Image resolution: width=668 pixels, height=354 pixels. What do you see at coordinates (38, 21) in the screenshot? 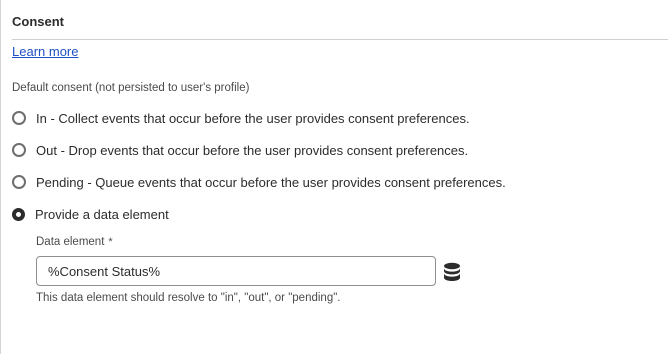
I see `section-title: Consent` at bounding box center [38, 21].